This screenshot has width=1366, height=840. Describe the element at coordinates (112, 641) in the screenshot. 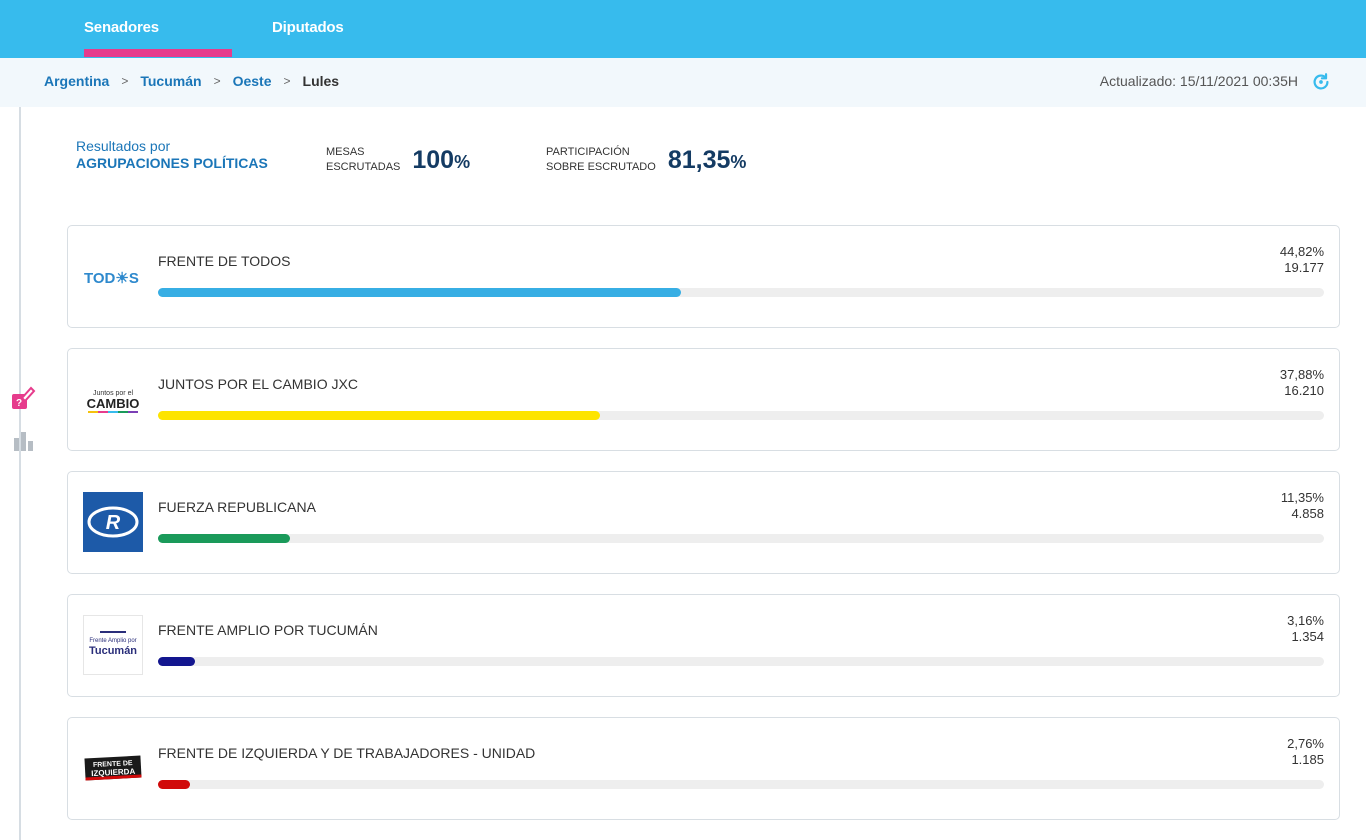

I see `frente-amplio-logo-line1: Frente Amplio por` at that location.